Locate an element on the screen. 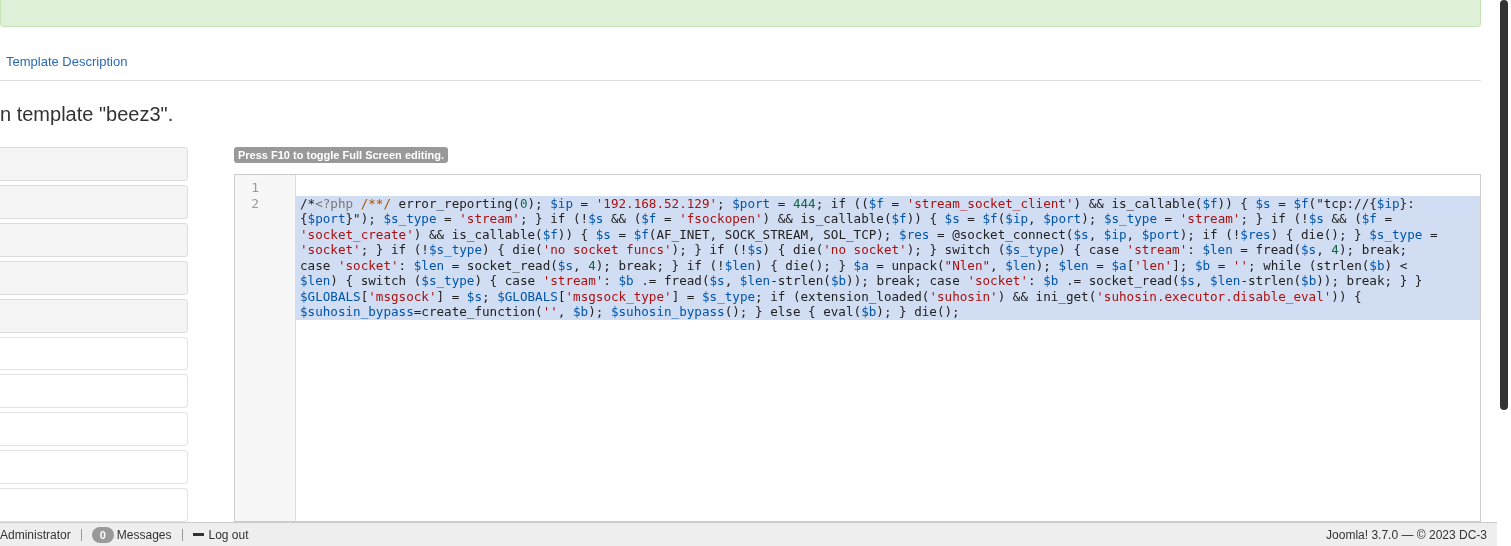  logout-link: Log out is located at coordinates (228, 534).